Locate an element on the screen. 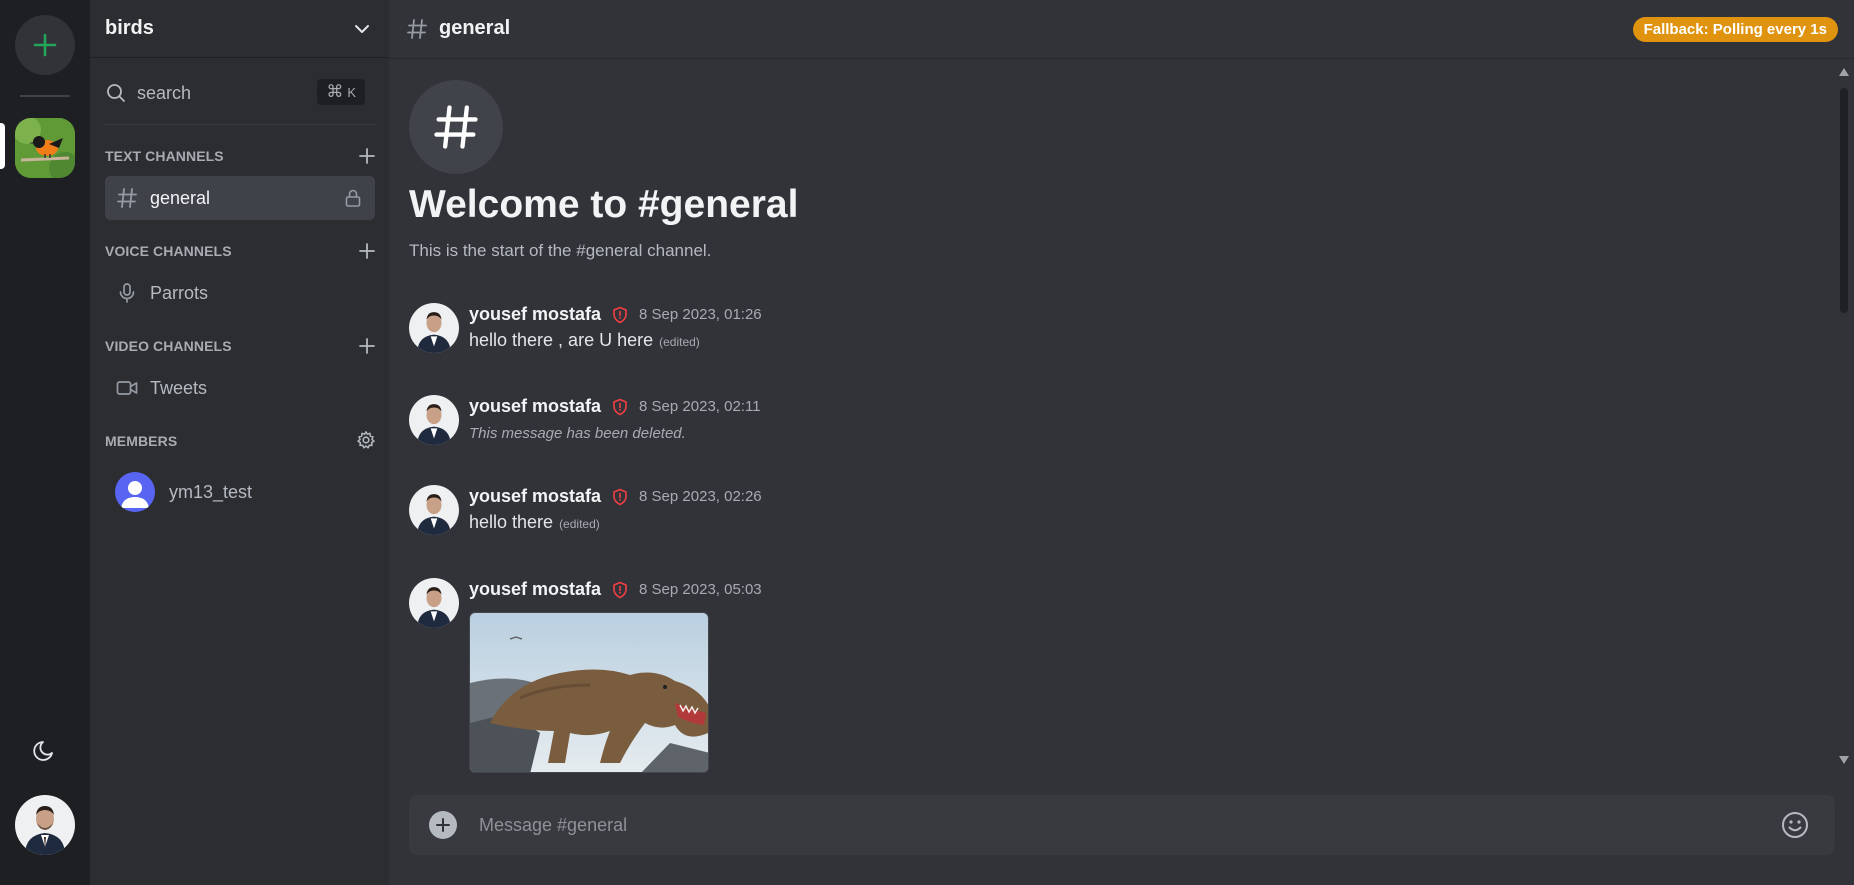 Image resolution: width=1854 pixels, height=885 pixels. video-channels-header: VIDEO CHANNELS is located at coordinates (168, 346).